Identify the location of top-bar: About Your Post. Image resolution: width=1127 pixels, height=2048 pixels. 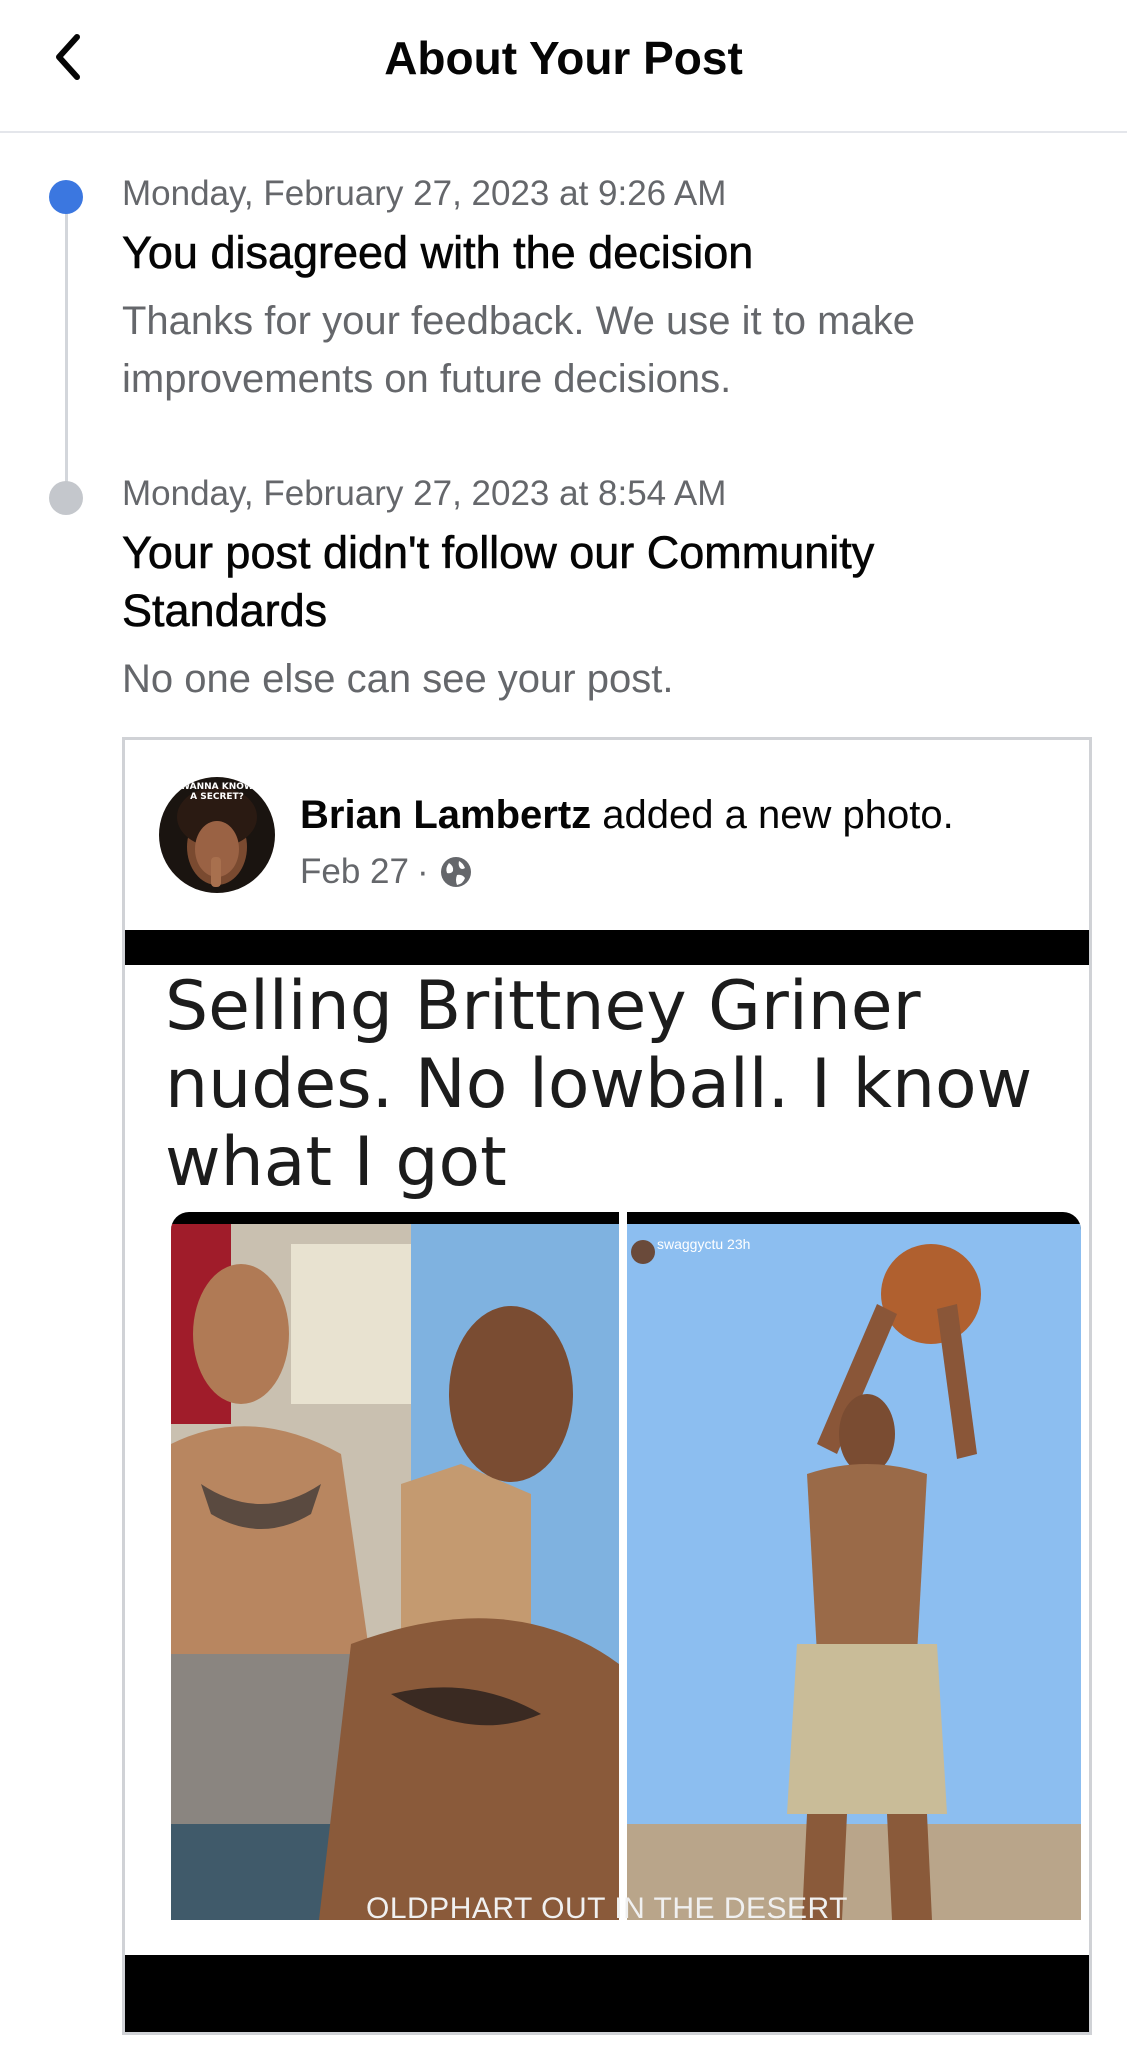
(563, 66).